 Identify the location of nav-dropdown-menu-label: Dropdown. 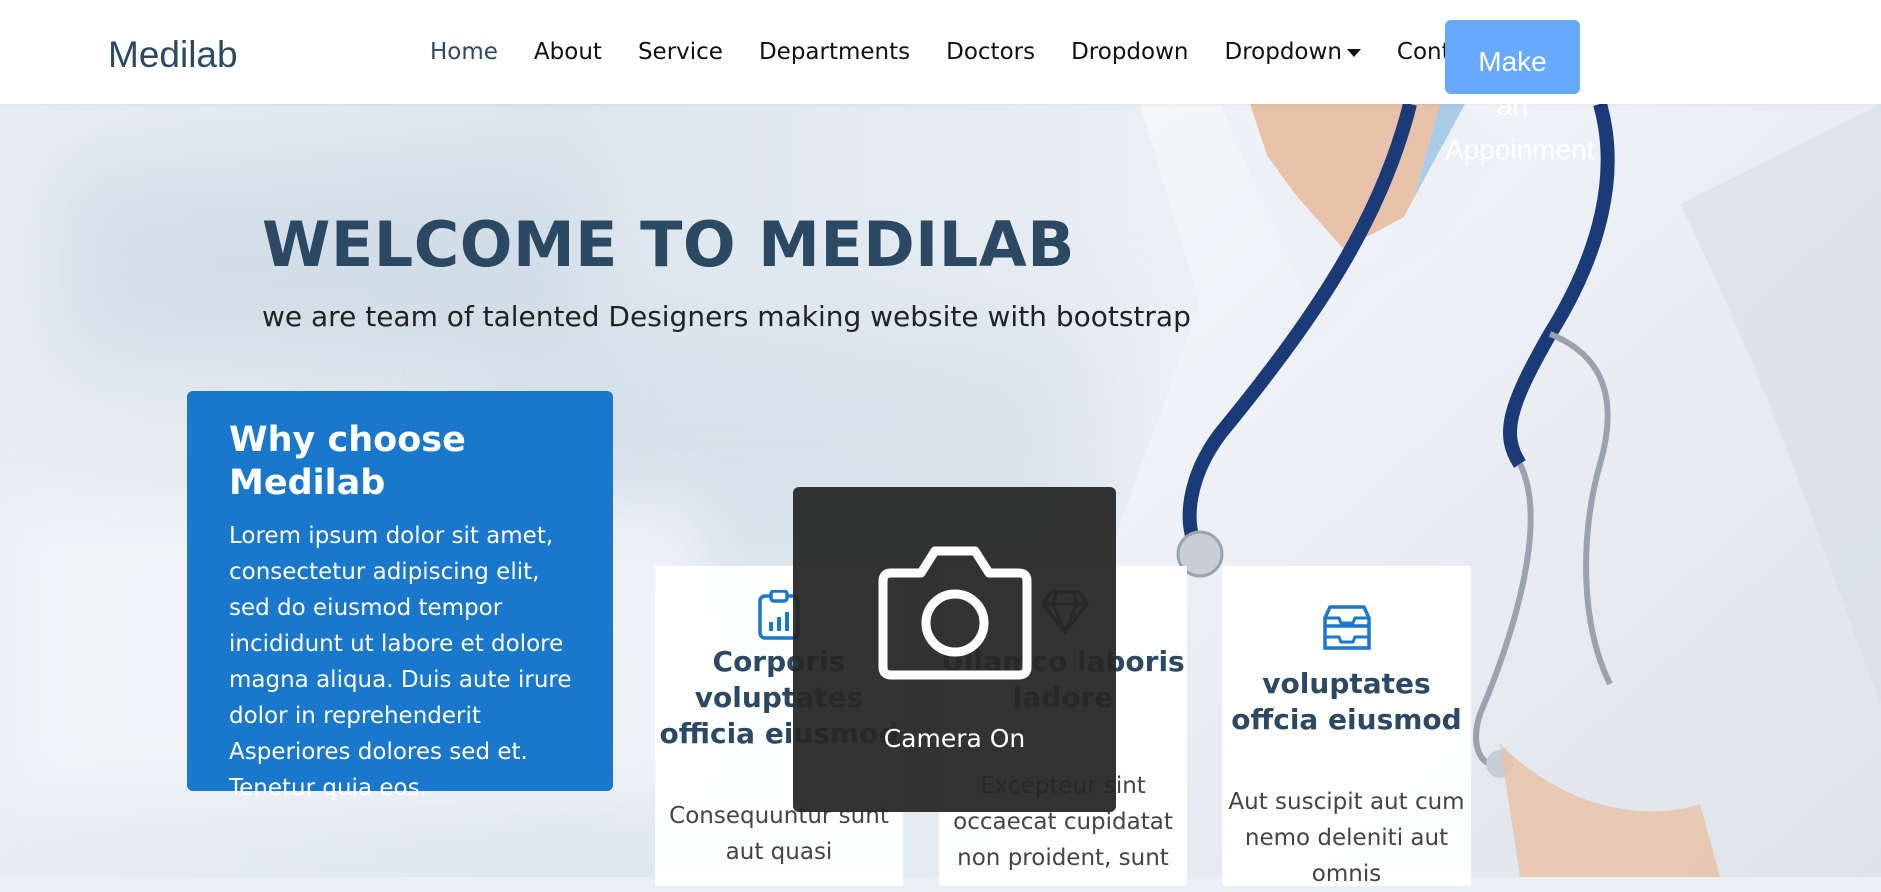
(1283, 52).